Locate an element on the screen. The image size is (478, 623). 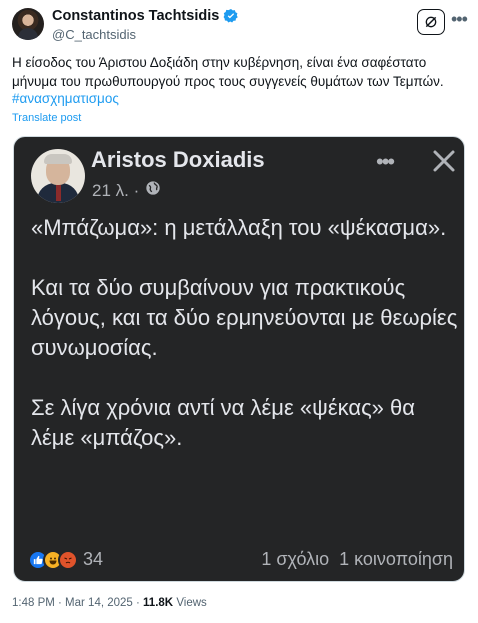
facebook-author-avatar is located at coordinates (58, 176).